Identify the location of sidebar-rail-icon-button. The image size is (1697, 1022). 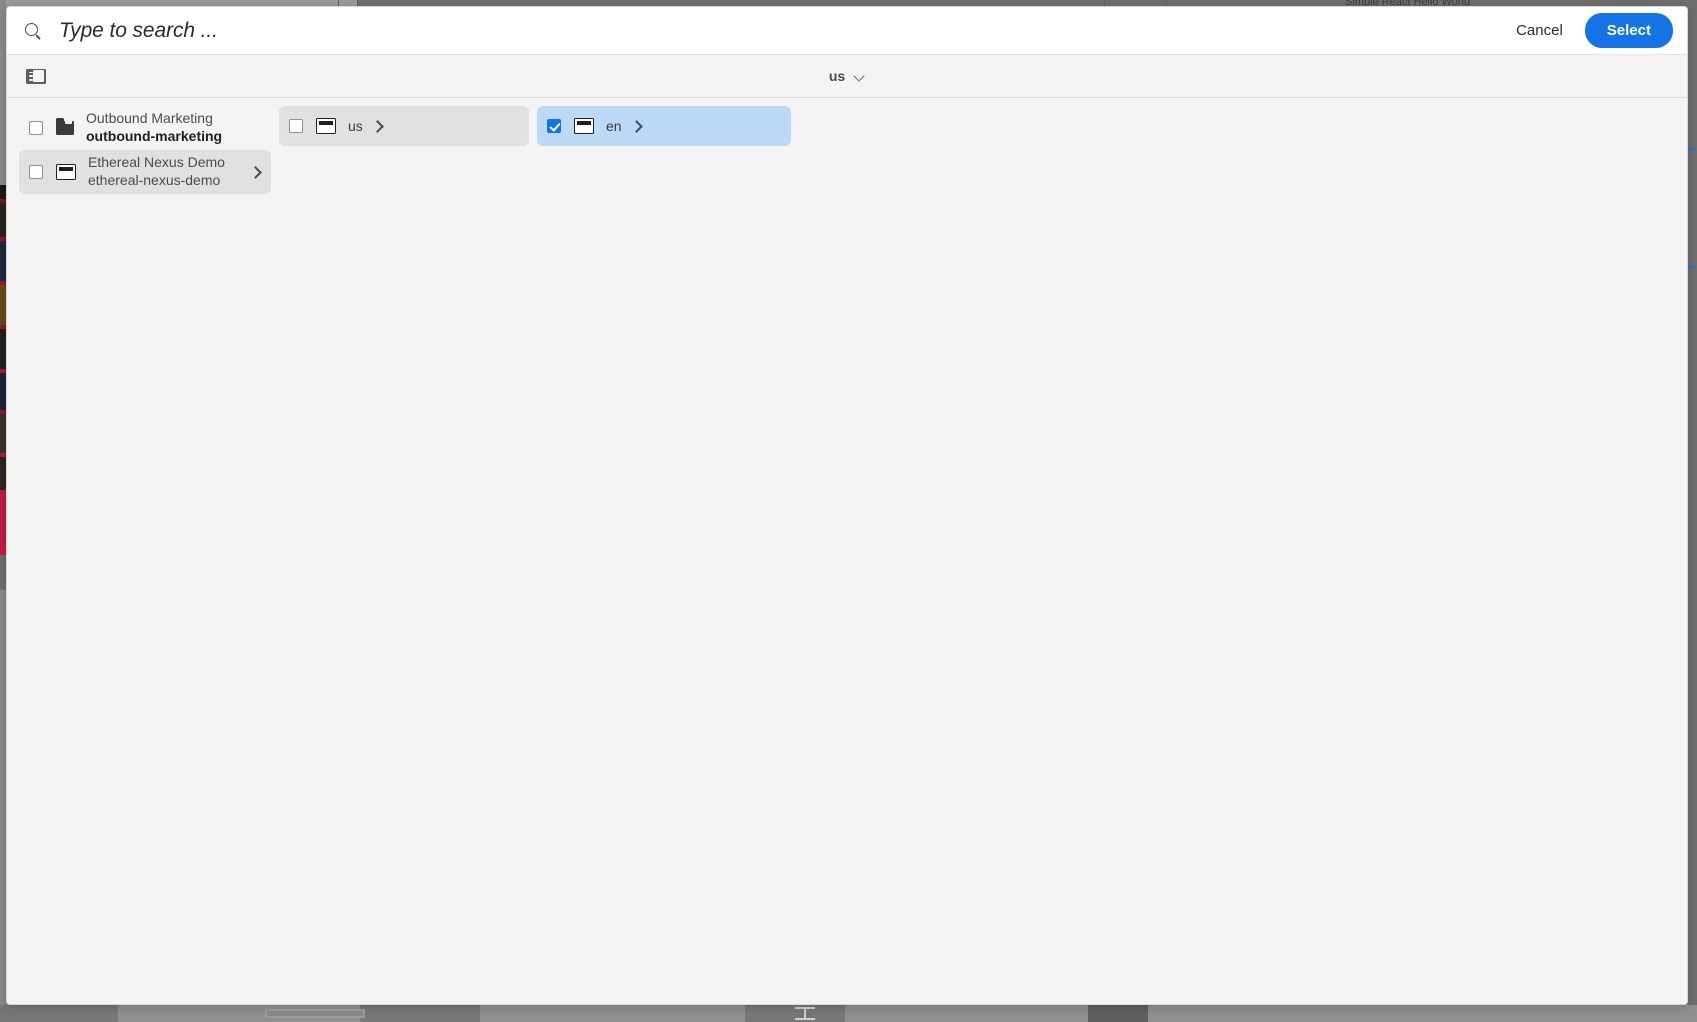
(36, 76).